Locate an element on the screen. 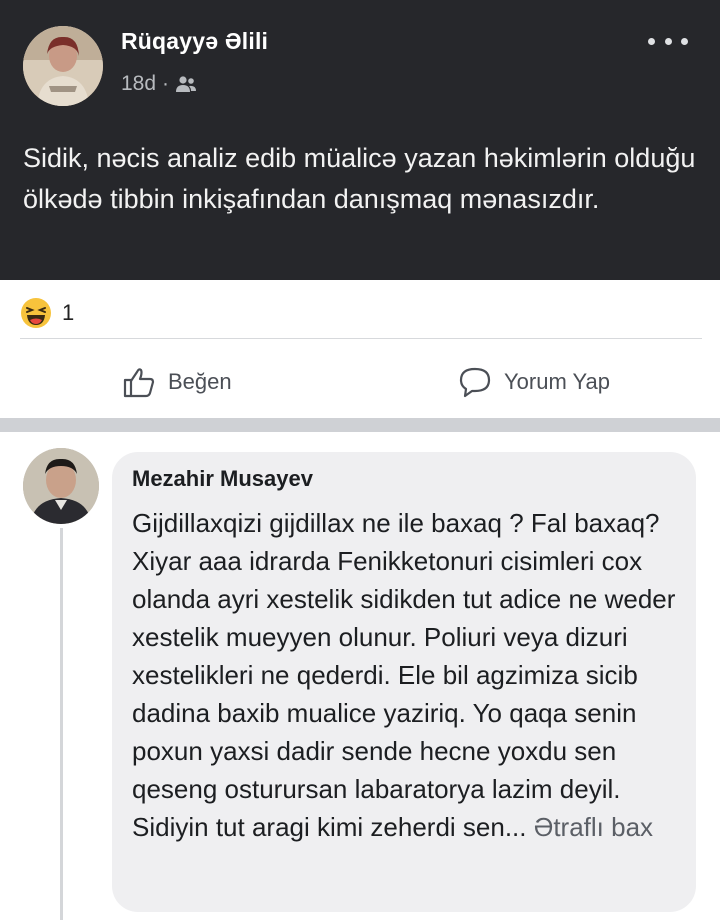  like-button: Beğen is located at coordinates (177, 382).